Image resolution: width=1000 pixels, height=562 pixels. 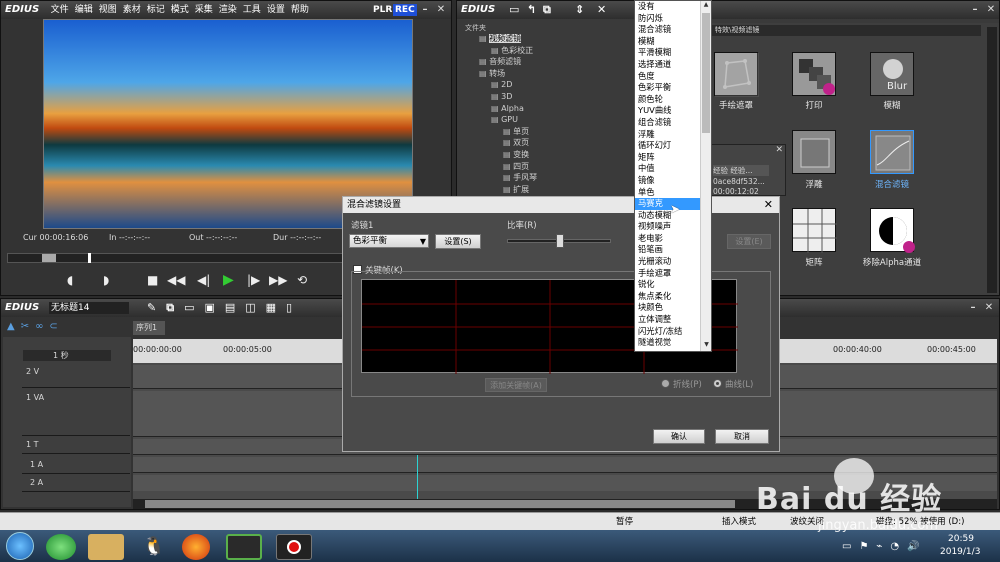 I want to click on dropdown-item: 混合滤镜, so click(x=668, y=30).